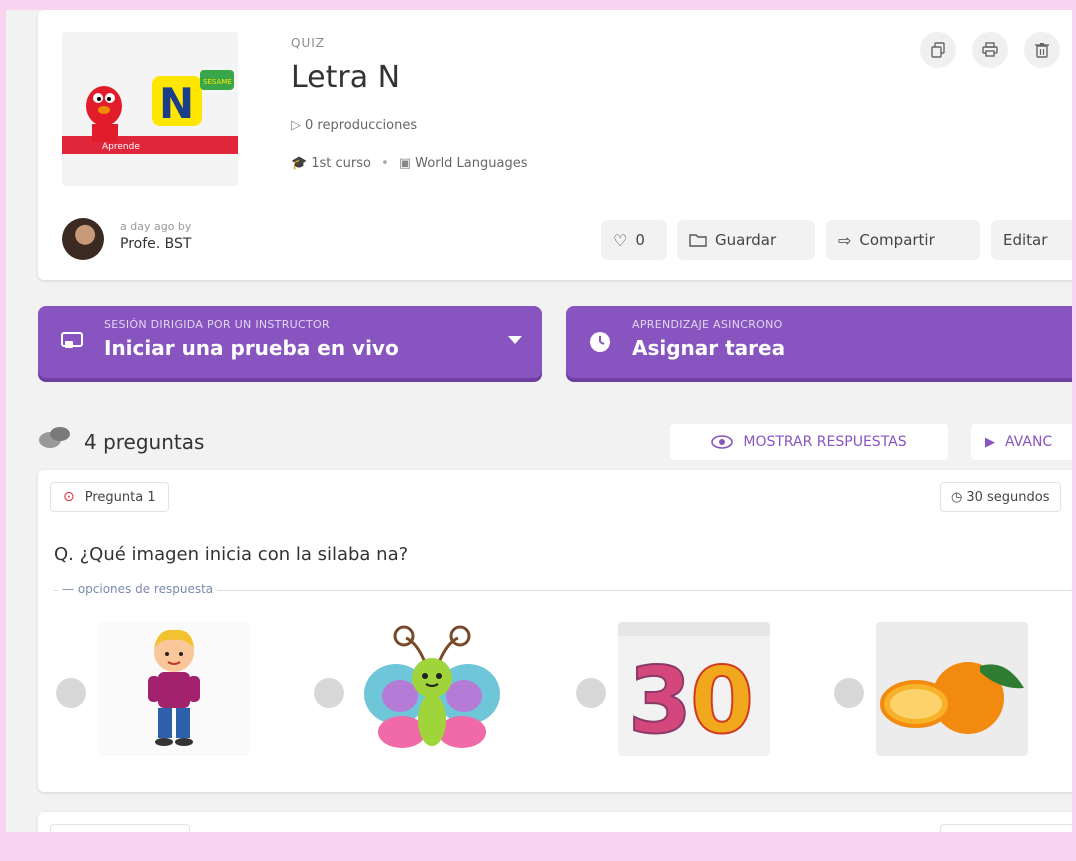  Describe the element at coordinates (405, 163) in the screenshot. I see `book-icon: ▣` at that location.